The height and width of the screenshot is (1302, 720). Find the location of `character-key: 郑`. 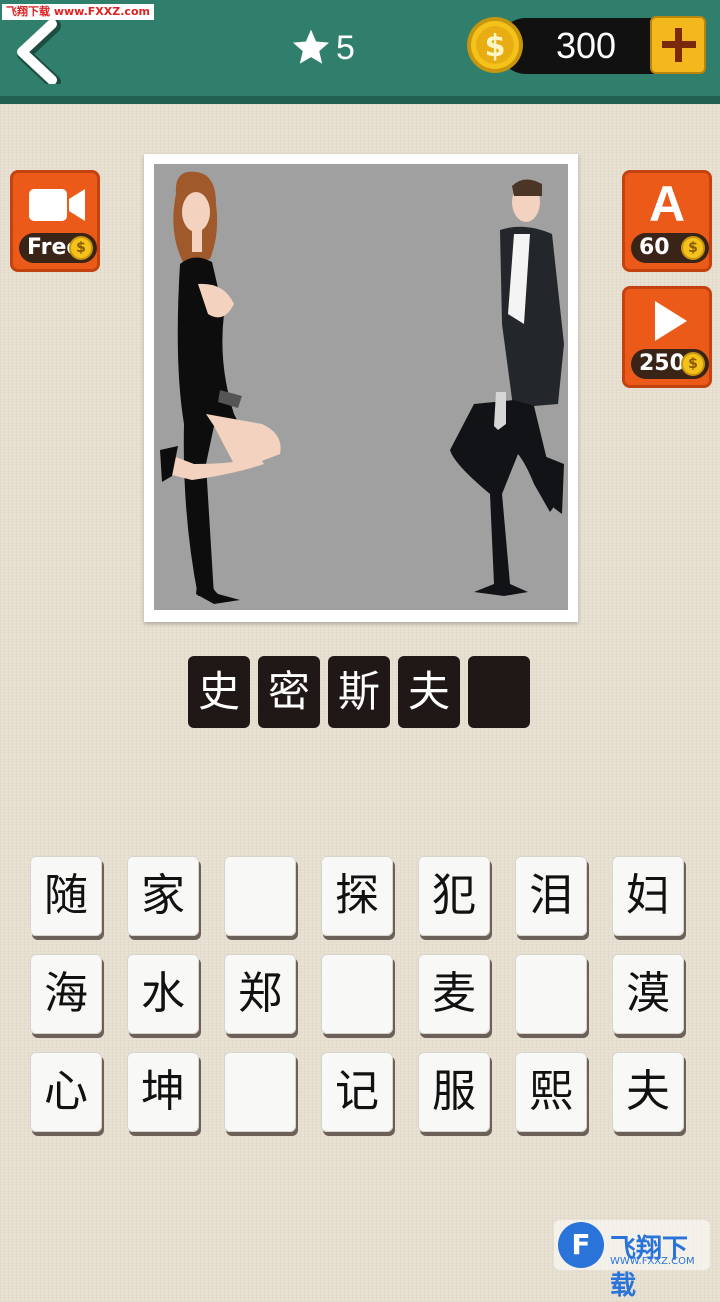

character-key: 郑 is located at coordinates (260, 994).